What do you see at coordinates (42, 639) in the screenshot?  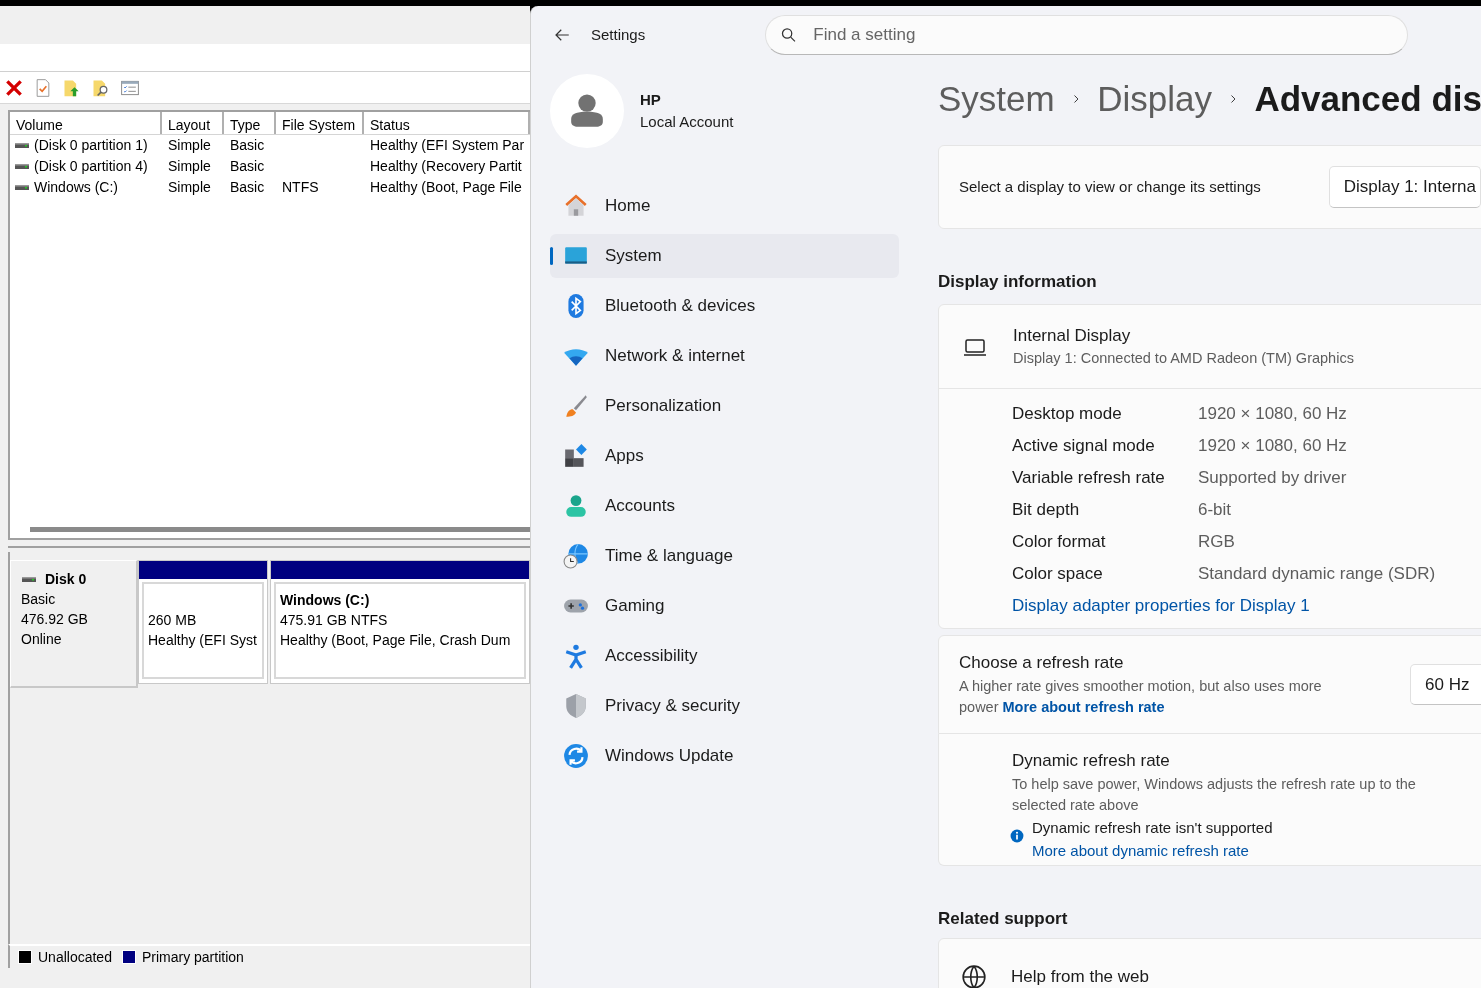 I see `disk-state: Online` at bounding box center [42, 639].